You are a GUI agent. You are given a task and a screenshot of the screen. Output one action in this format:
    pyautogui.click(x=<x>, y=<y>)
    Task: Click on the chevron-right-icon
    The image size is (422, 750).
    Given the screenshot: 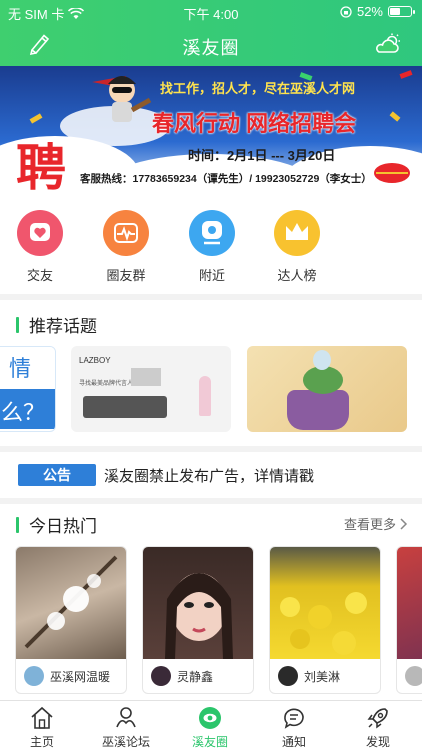 What is the action you would take?
    pyautogui.click(x=404, y=523)
    